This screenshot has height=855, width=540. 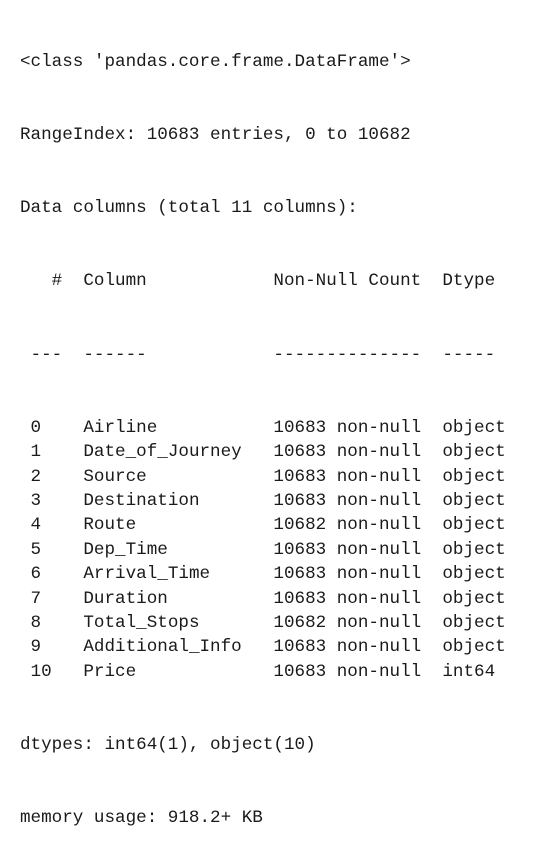 I want to click on range-index-line: RangeIndex: 10683 entries, 0 to 10682, so click(x=215, y=135).